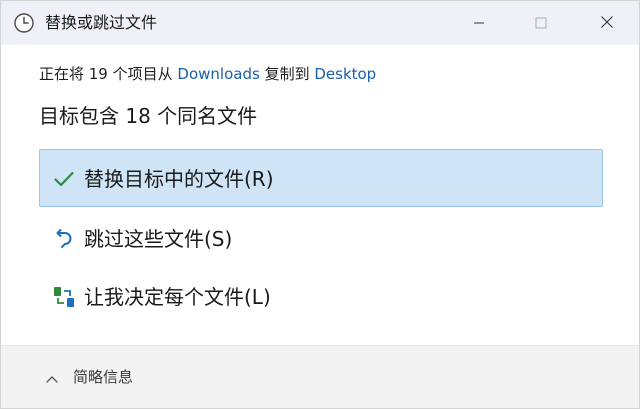  Describe the element at coordinates (24, 23) in the screenshot. I see `clock-icon` at that location.